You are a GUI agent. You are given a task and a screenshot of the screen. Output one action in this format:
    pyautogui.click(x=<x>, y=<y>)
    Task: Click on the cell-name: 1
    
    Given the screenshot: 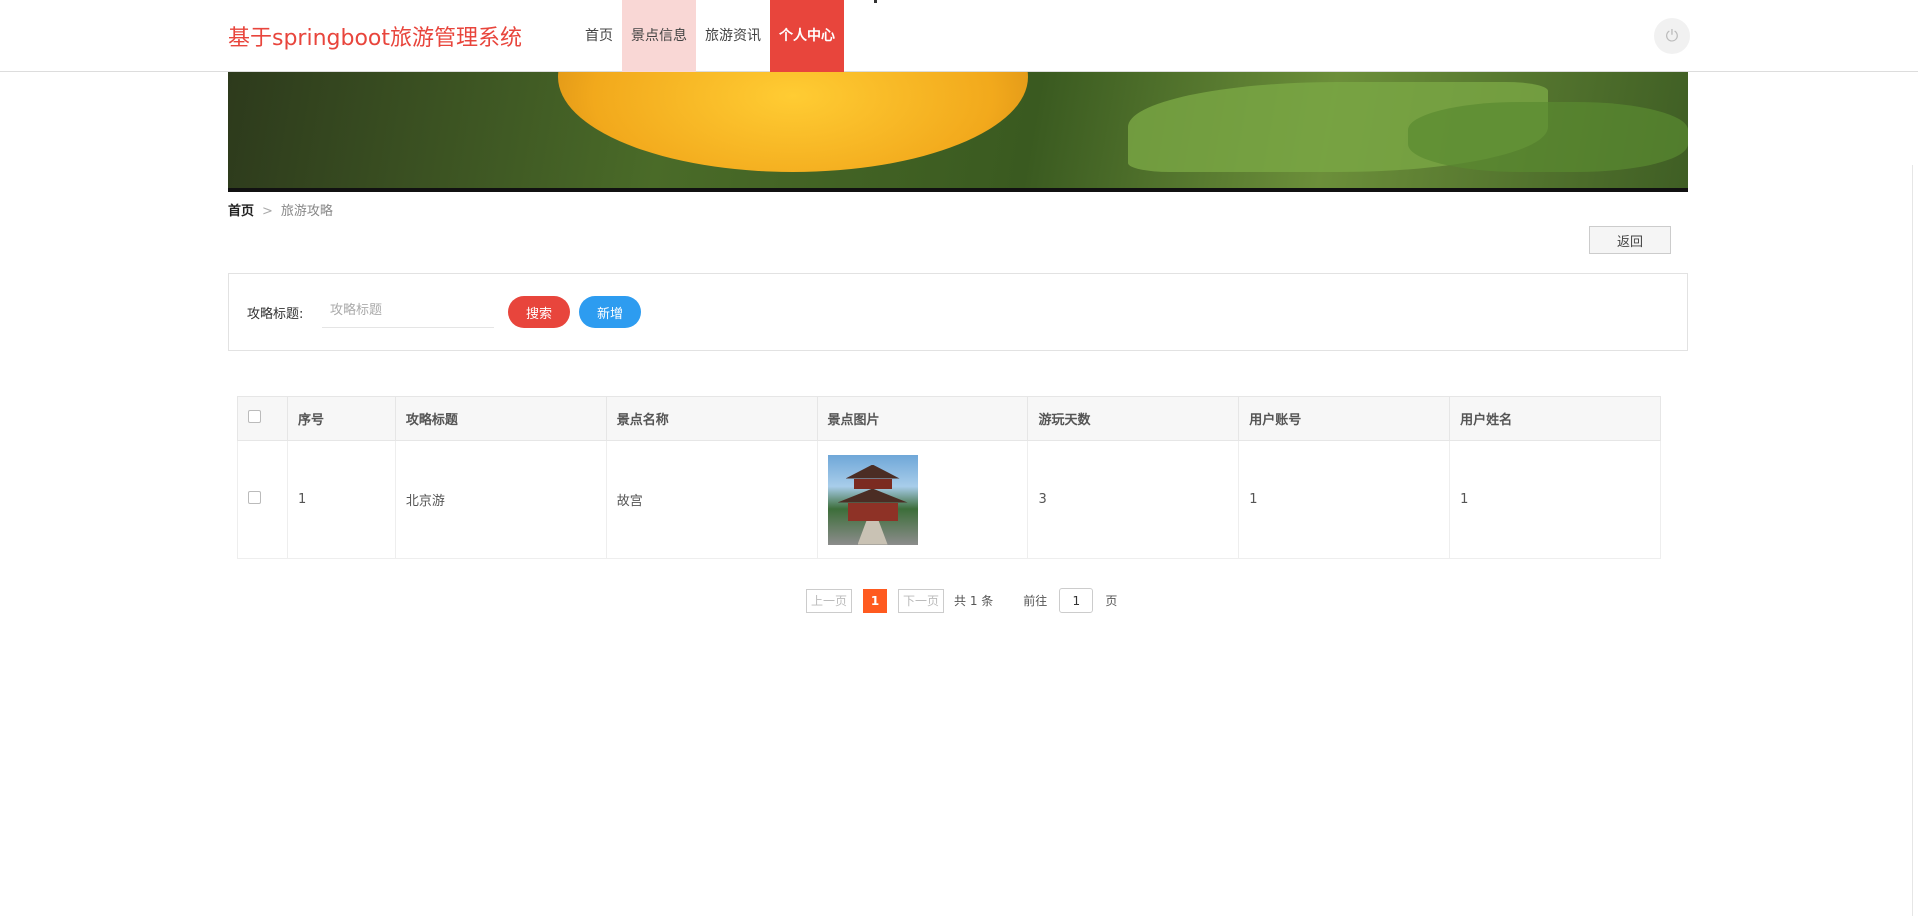 What is the action you would take?
    pyautogui.click(x=1555, y=499)
    